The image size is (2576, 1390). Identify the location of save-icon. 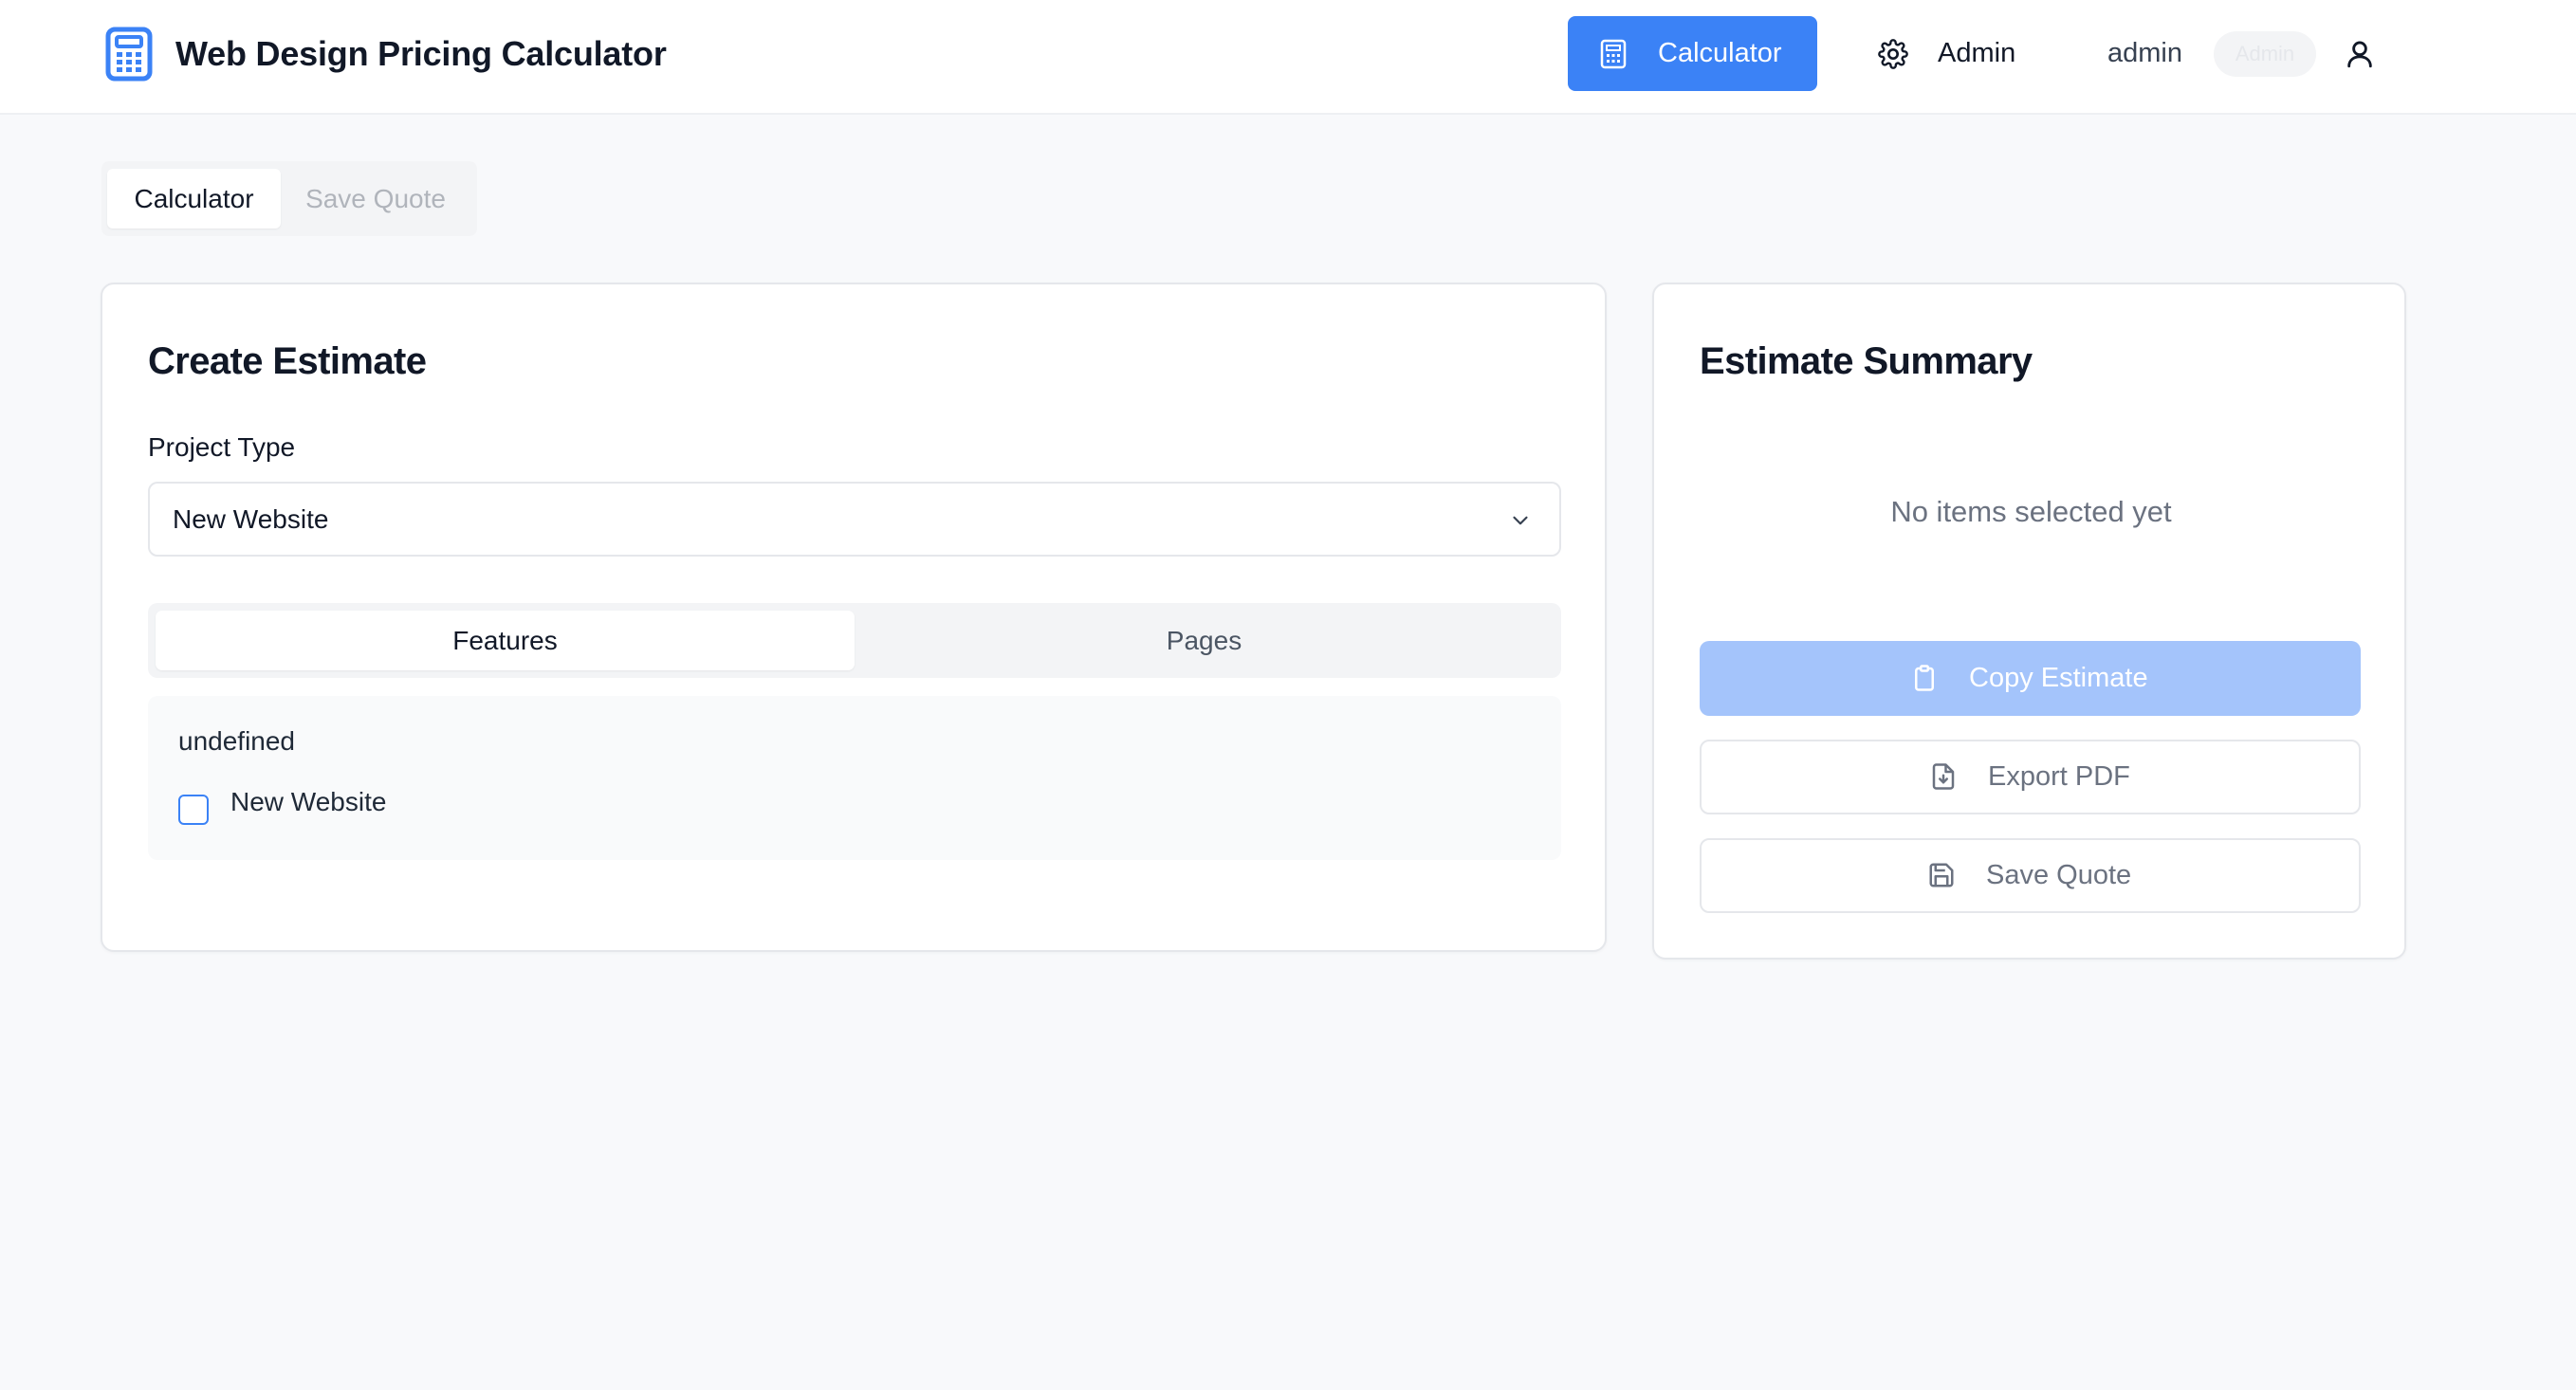
(1941, 875).